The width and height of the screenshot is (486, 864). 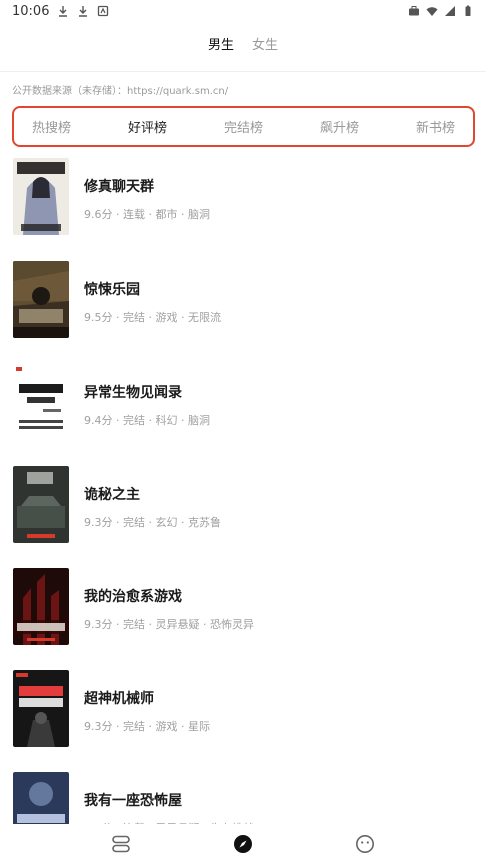 I want to click on status-bar: 10:06, so click(x=243, y=11).